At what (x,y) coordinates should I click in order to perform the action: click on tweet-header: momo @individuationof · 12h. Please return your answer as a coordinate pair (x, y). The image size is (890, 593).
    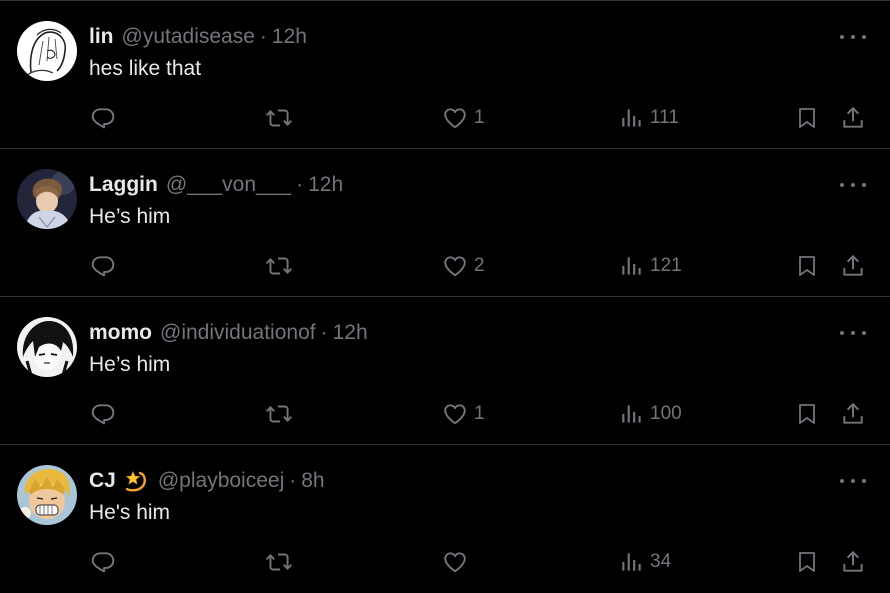
    Looking at the image, I should click on (228, 333).